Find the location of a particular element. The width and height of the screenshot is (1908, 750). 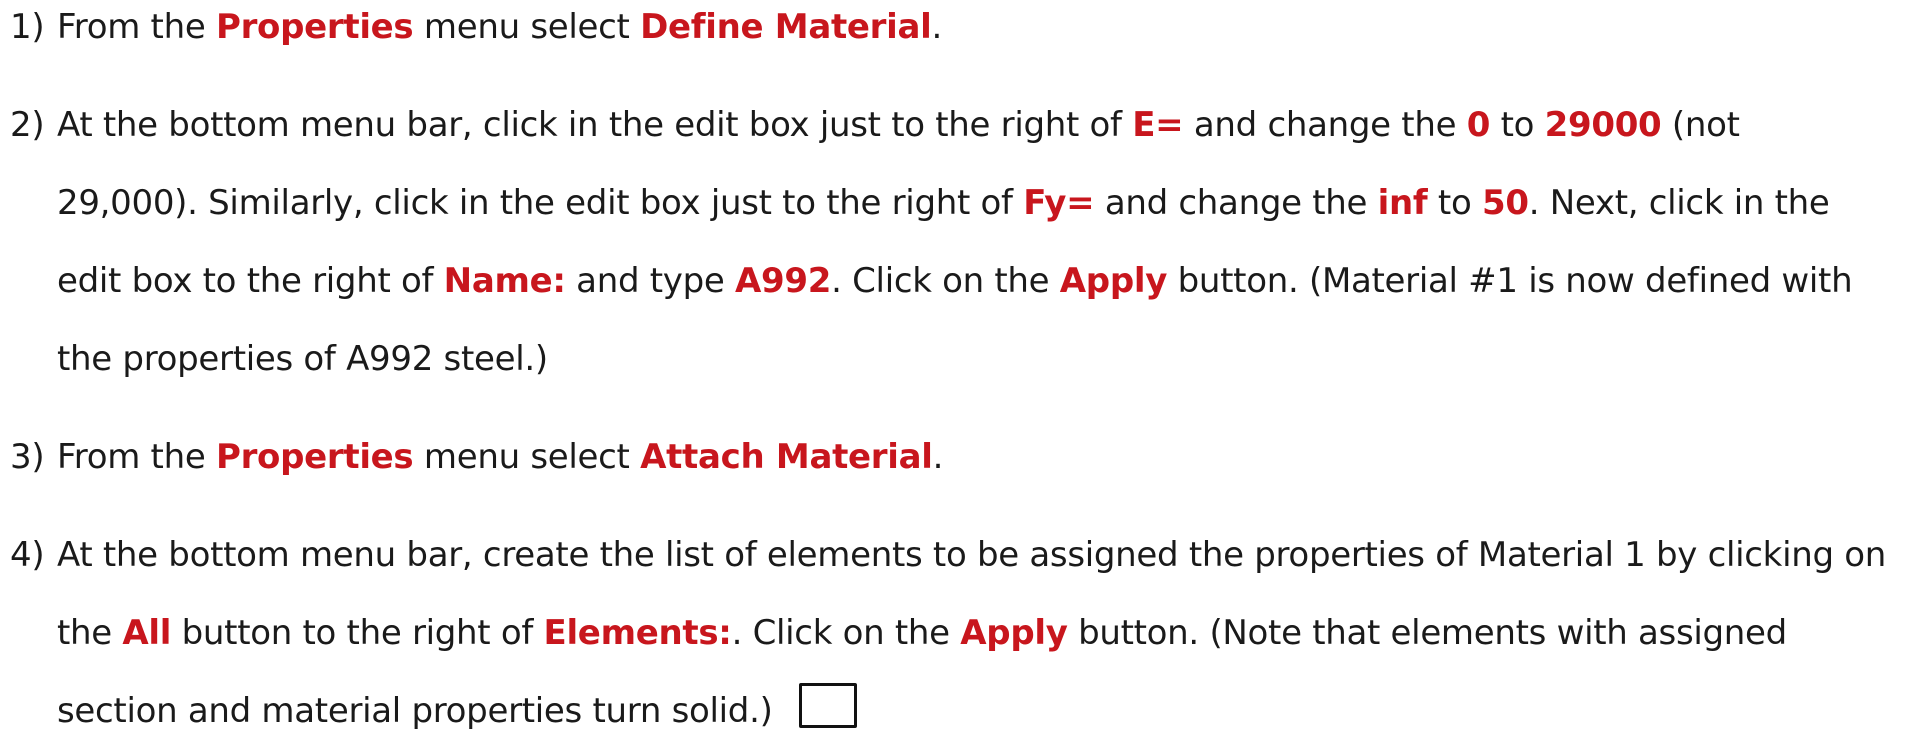

keyword-e: E= is located at coordinates (1158, 125).